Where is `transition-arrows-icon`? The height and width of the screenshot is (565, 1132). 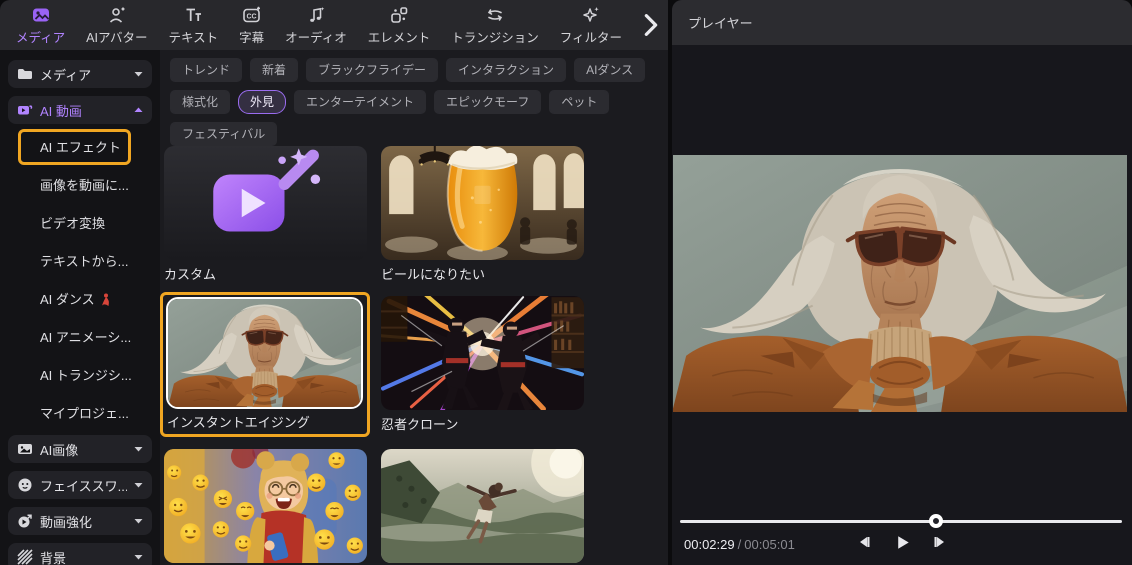
transition-arrows-icon is located at coordinates (495, 14).